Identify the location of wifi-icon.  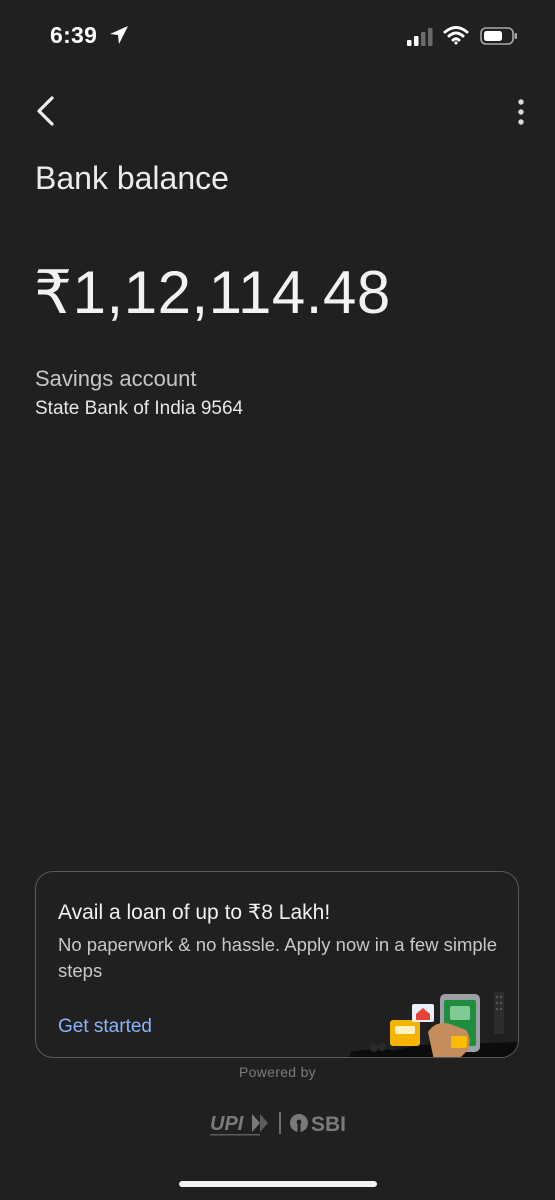
(456, 35).